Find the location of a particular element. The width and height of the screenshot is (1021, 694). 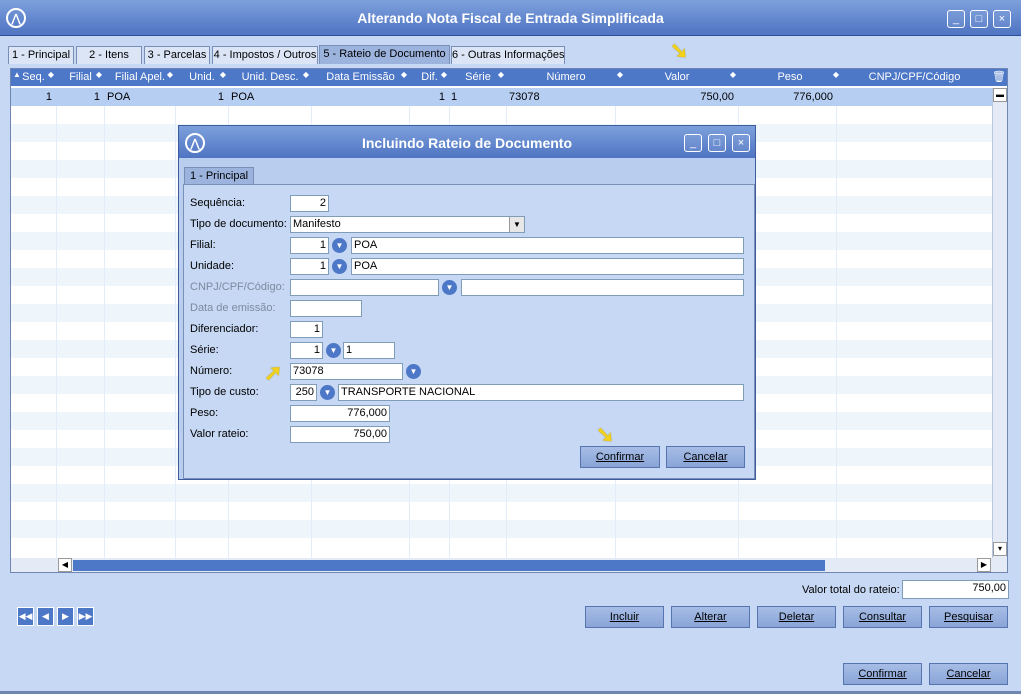

next-icon: ▶ is located at coordinates (65, 616).